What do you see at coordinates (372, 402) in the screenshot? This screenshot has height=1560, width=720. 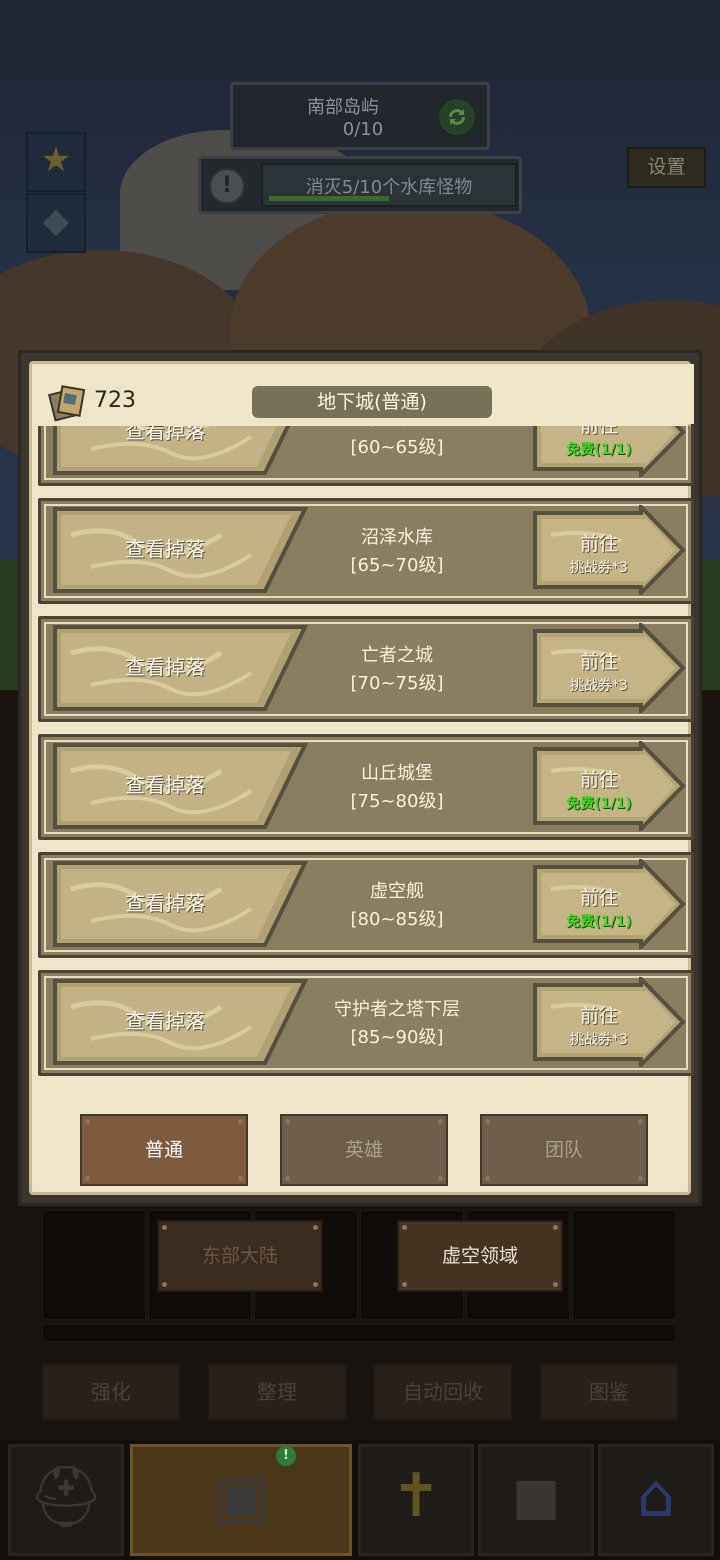 I see `dialog-title: 地下城(普通)` at bounding box center [372, 402].